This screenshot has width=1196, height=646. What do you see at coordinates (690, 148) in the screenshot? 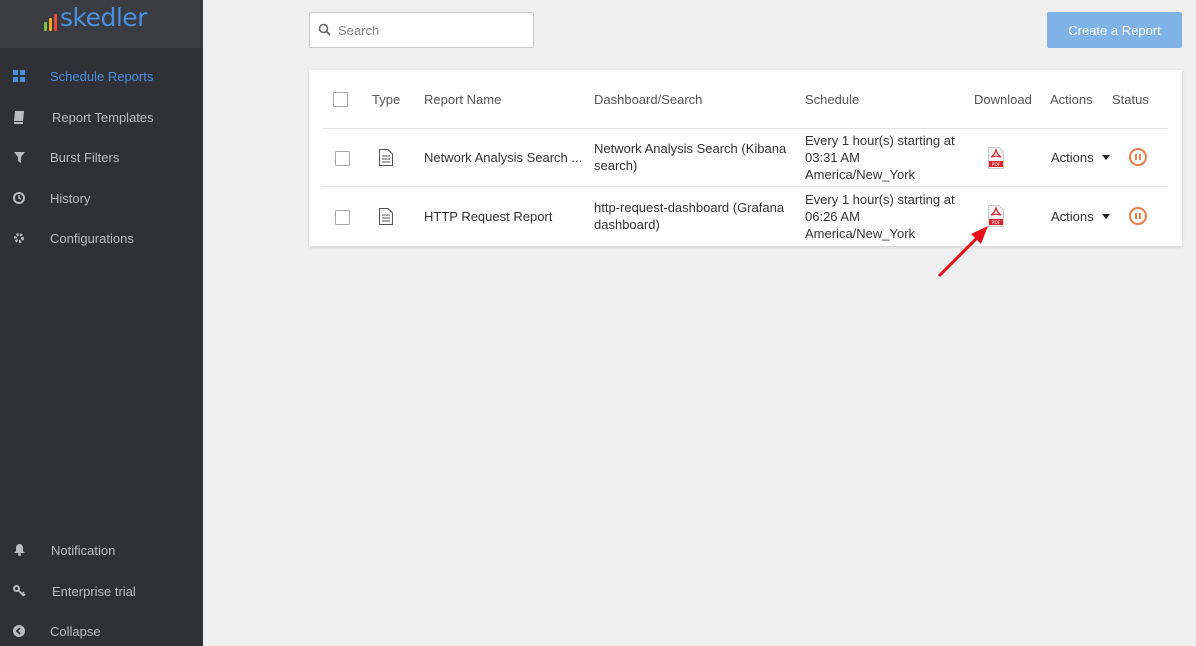
I see `dashboard-name: Network Analysis Search (Kibana` at bounding box center [690, 148].